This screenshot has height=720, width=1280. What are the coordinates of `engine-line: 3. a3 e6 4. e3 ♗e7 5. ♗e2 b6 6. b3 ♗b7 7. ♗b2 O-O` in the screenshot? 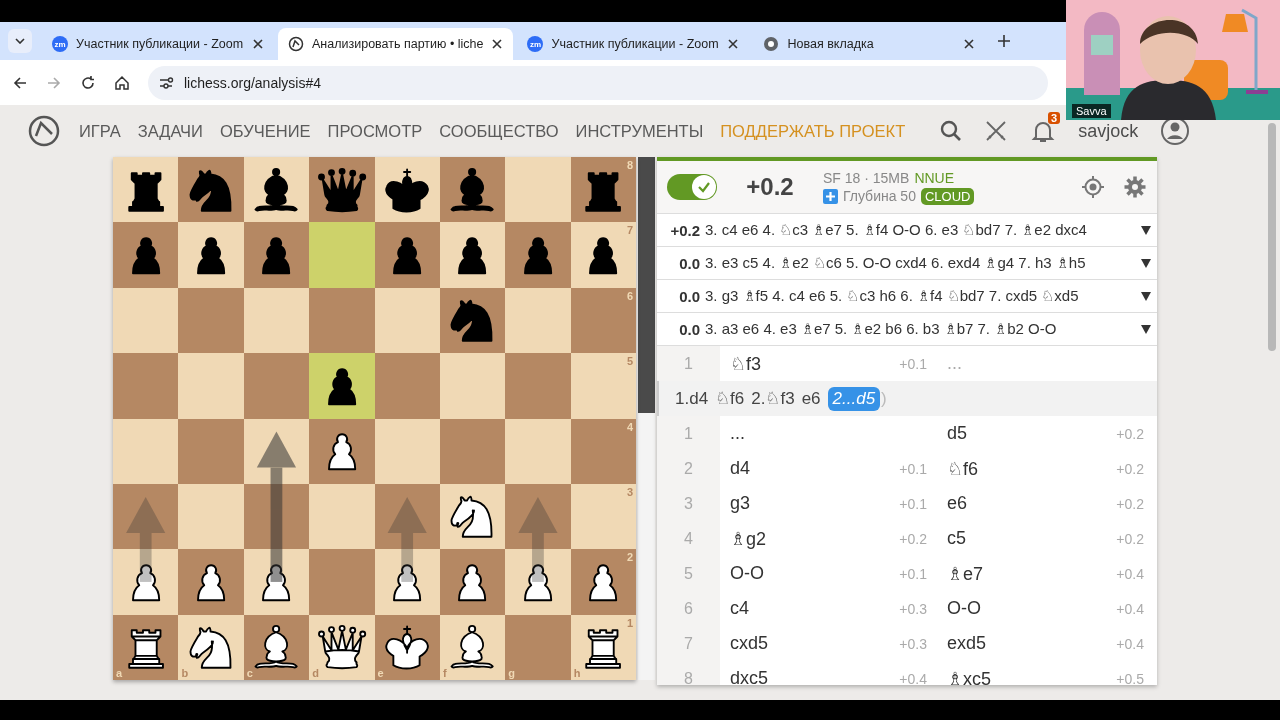 It's located at (922, 329).